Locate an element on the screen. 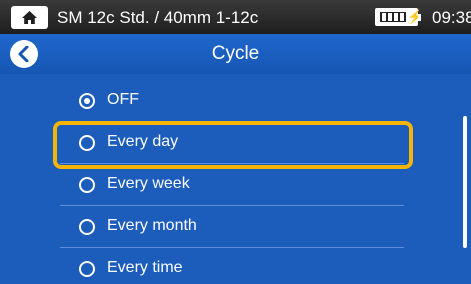 The image size is (471, 284). battery-charging-icon: ⚡ is located at coordinates (399, 17).